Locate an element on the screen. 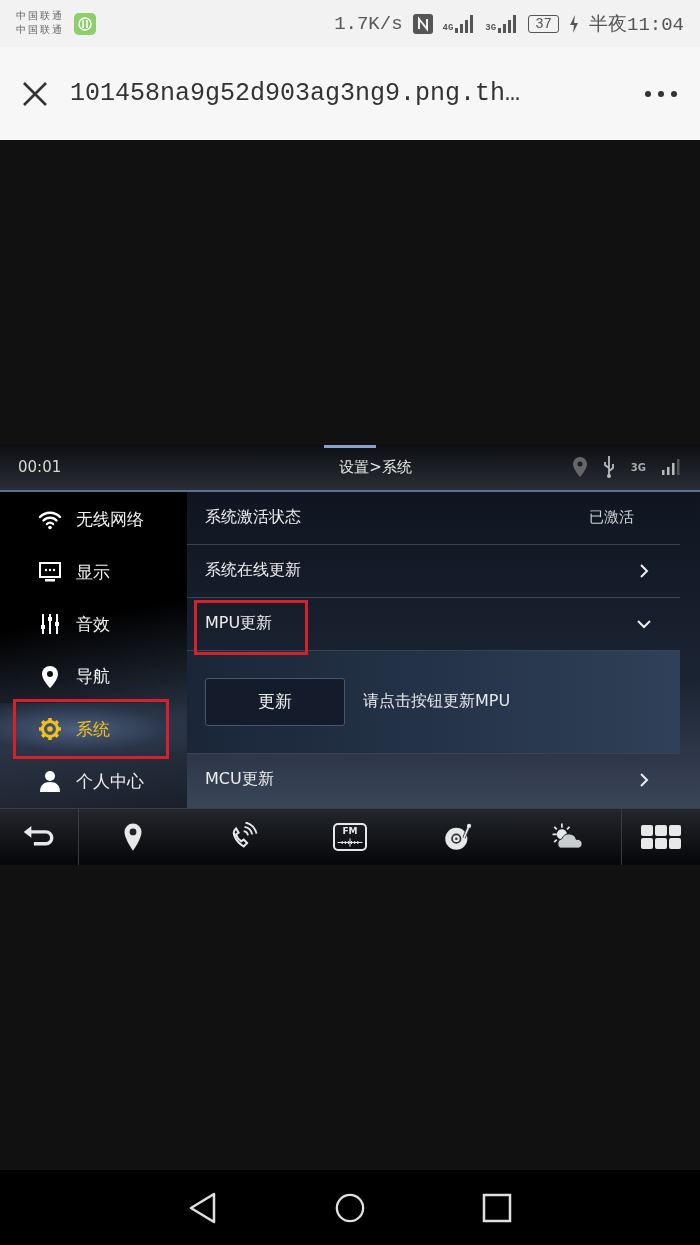 The width and height of the screenshot is (700, 1245). clock: 00:01 is located at coordinates (40, 467).